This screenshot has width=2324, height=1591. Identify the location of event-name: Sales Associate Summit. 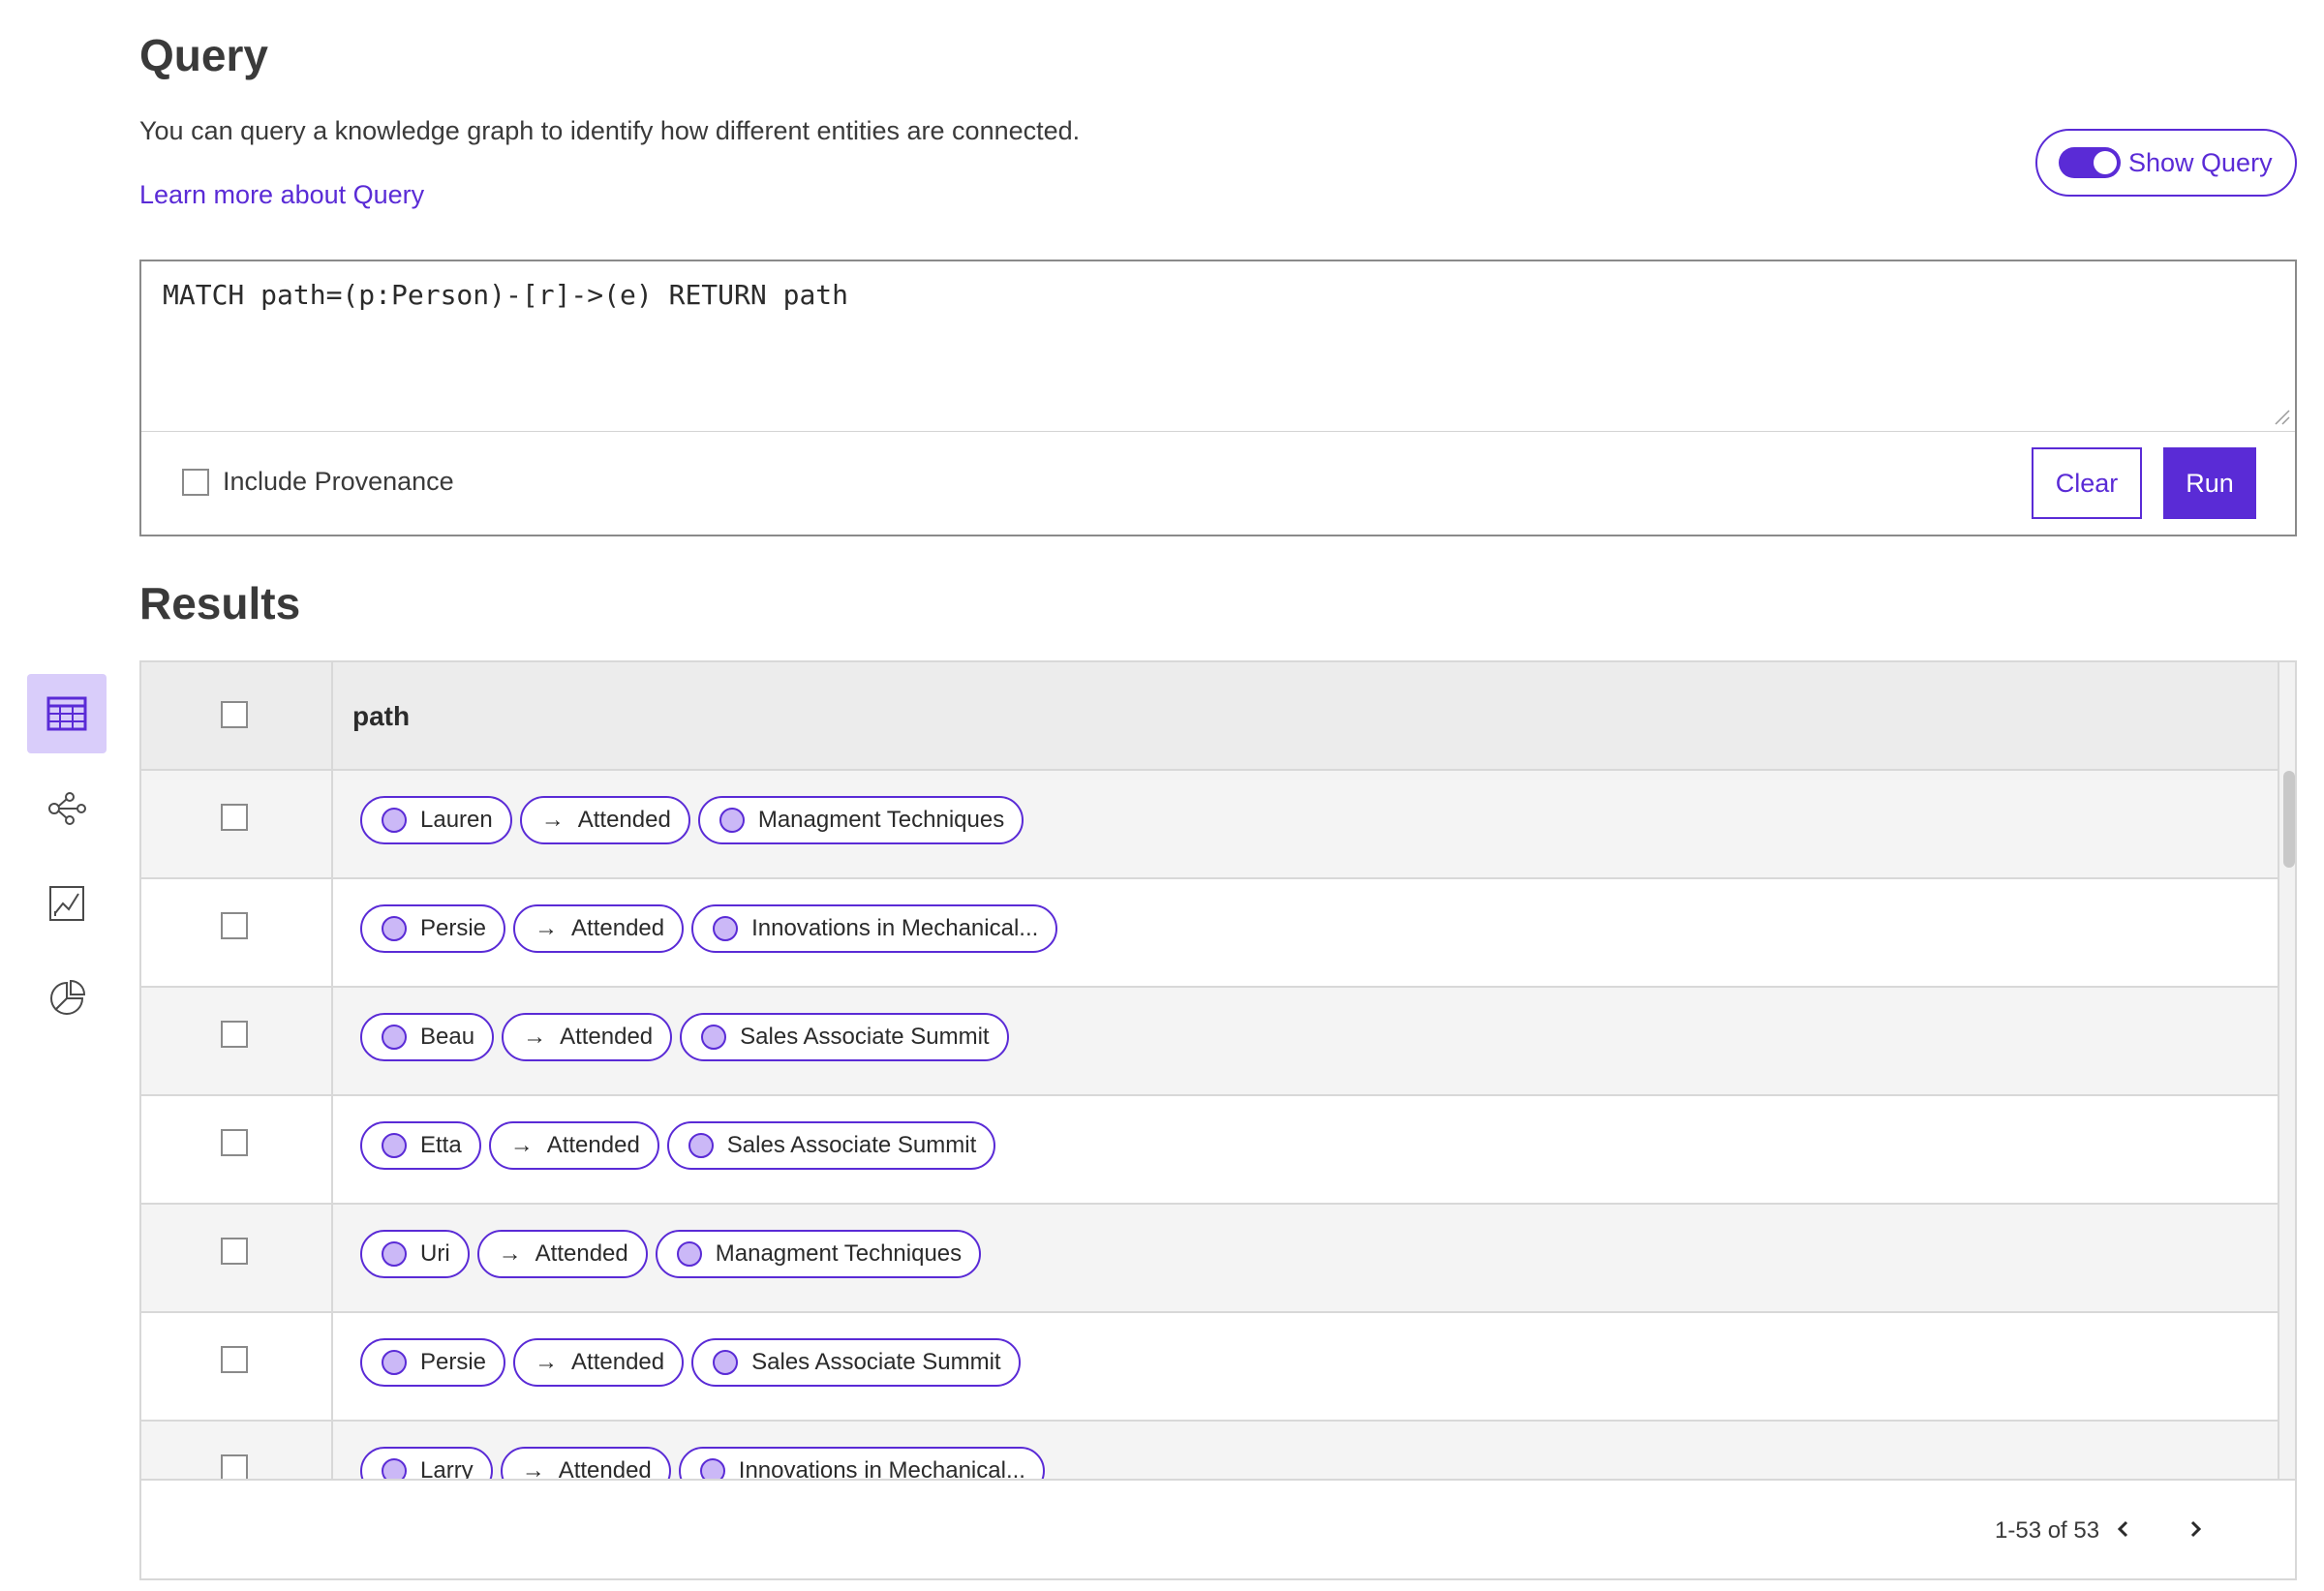
(876, 1362).